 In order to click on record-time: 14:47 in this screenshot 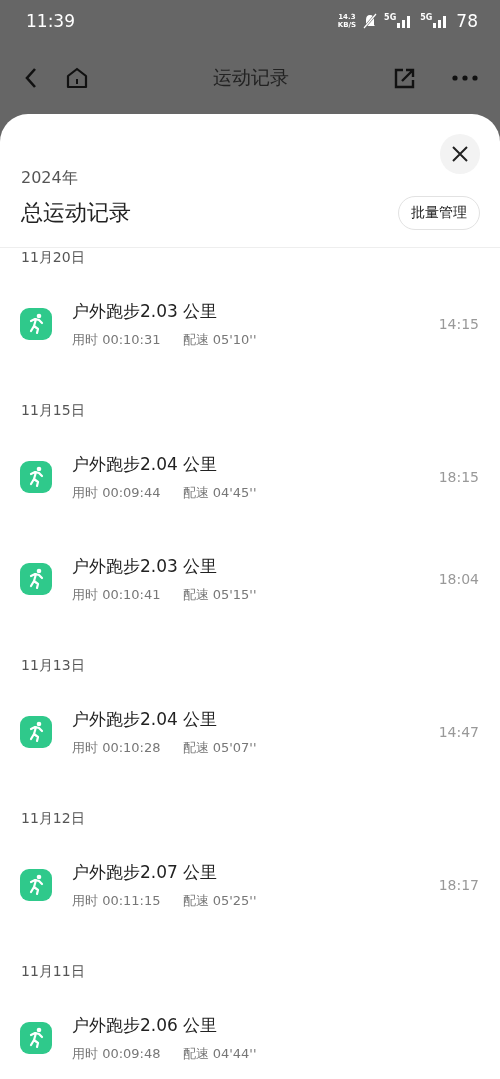, I will do `click(458, 732)`.